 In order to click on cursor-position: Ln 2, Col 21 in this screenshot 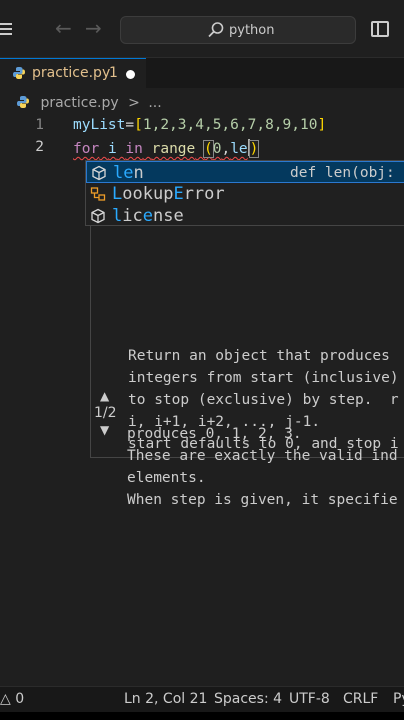, I will do `click(165, 699)`.